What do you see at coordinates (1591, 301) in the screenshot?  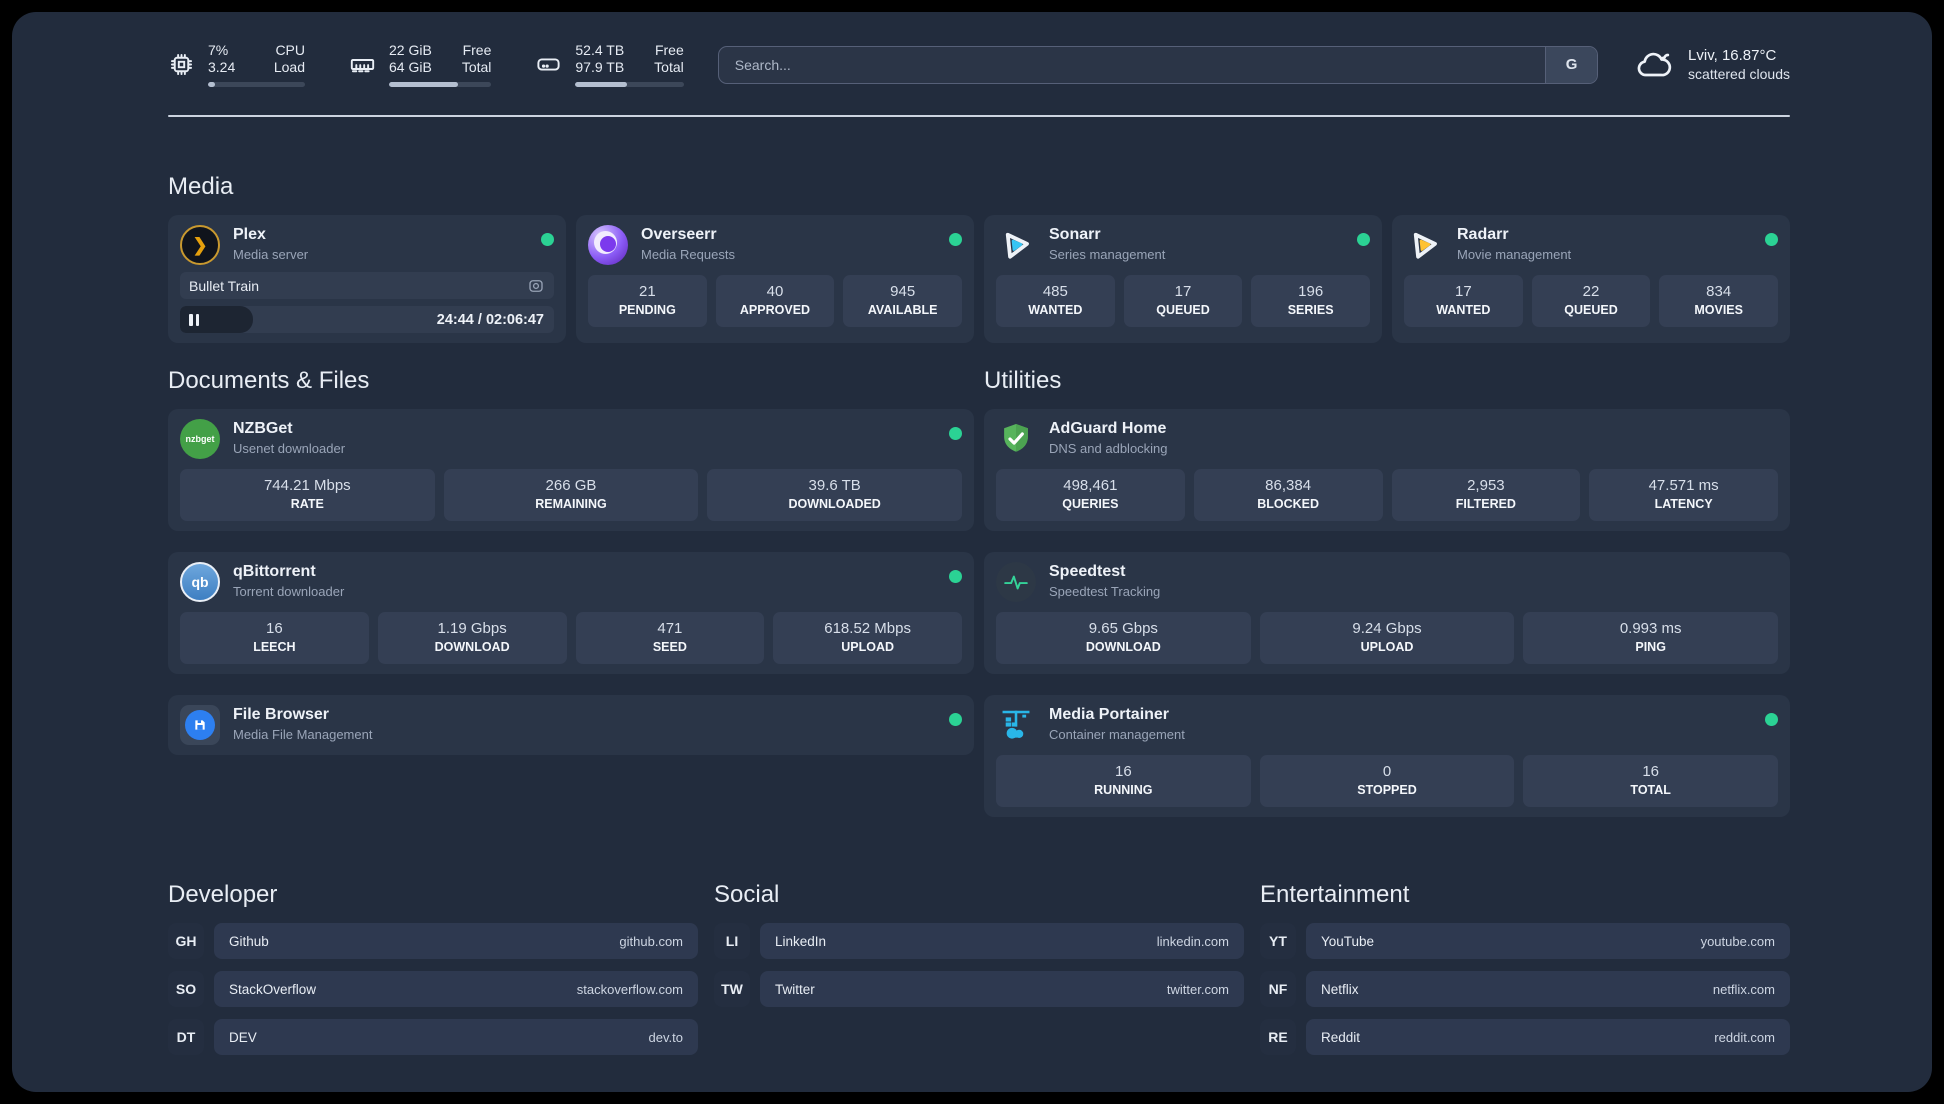 I see `stat-tile: 22 QUEUED` at bounding box center [1591, 301].